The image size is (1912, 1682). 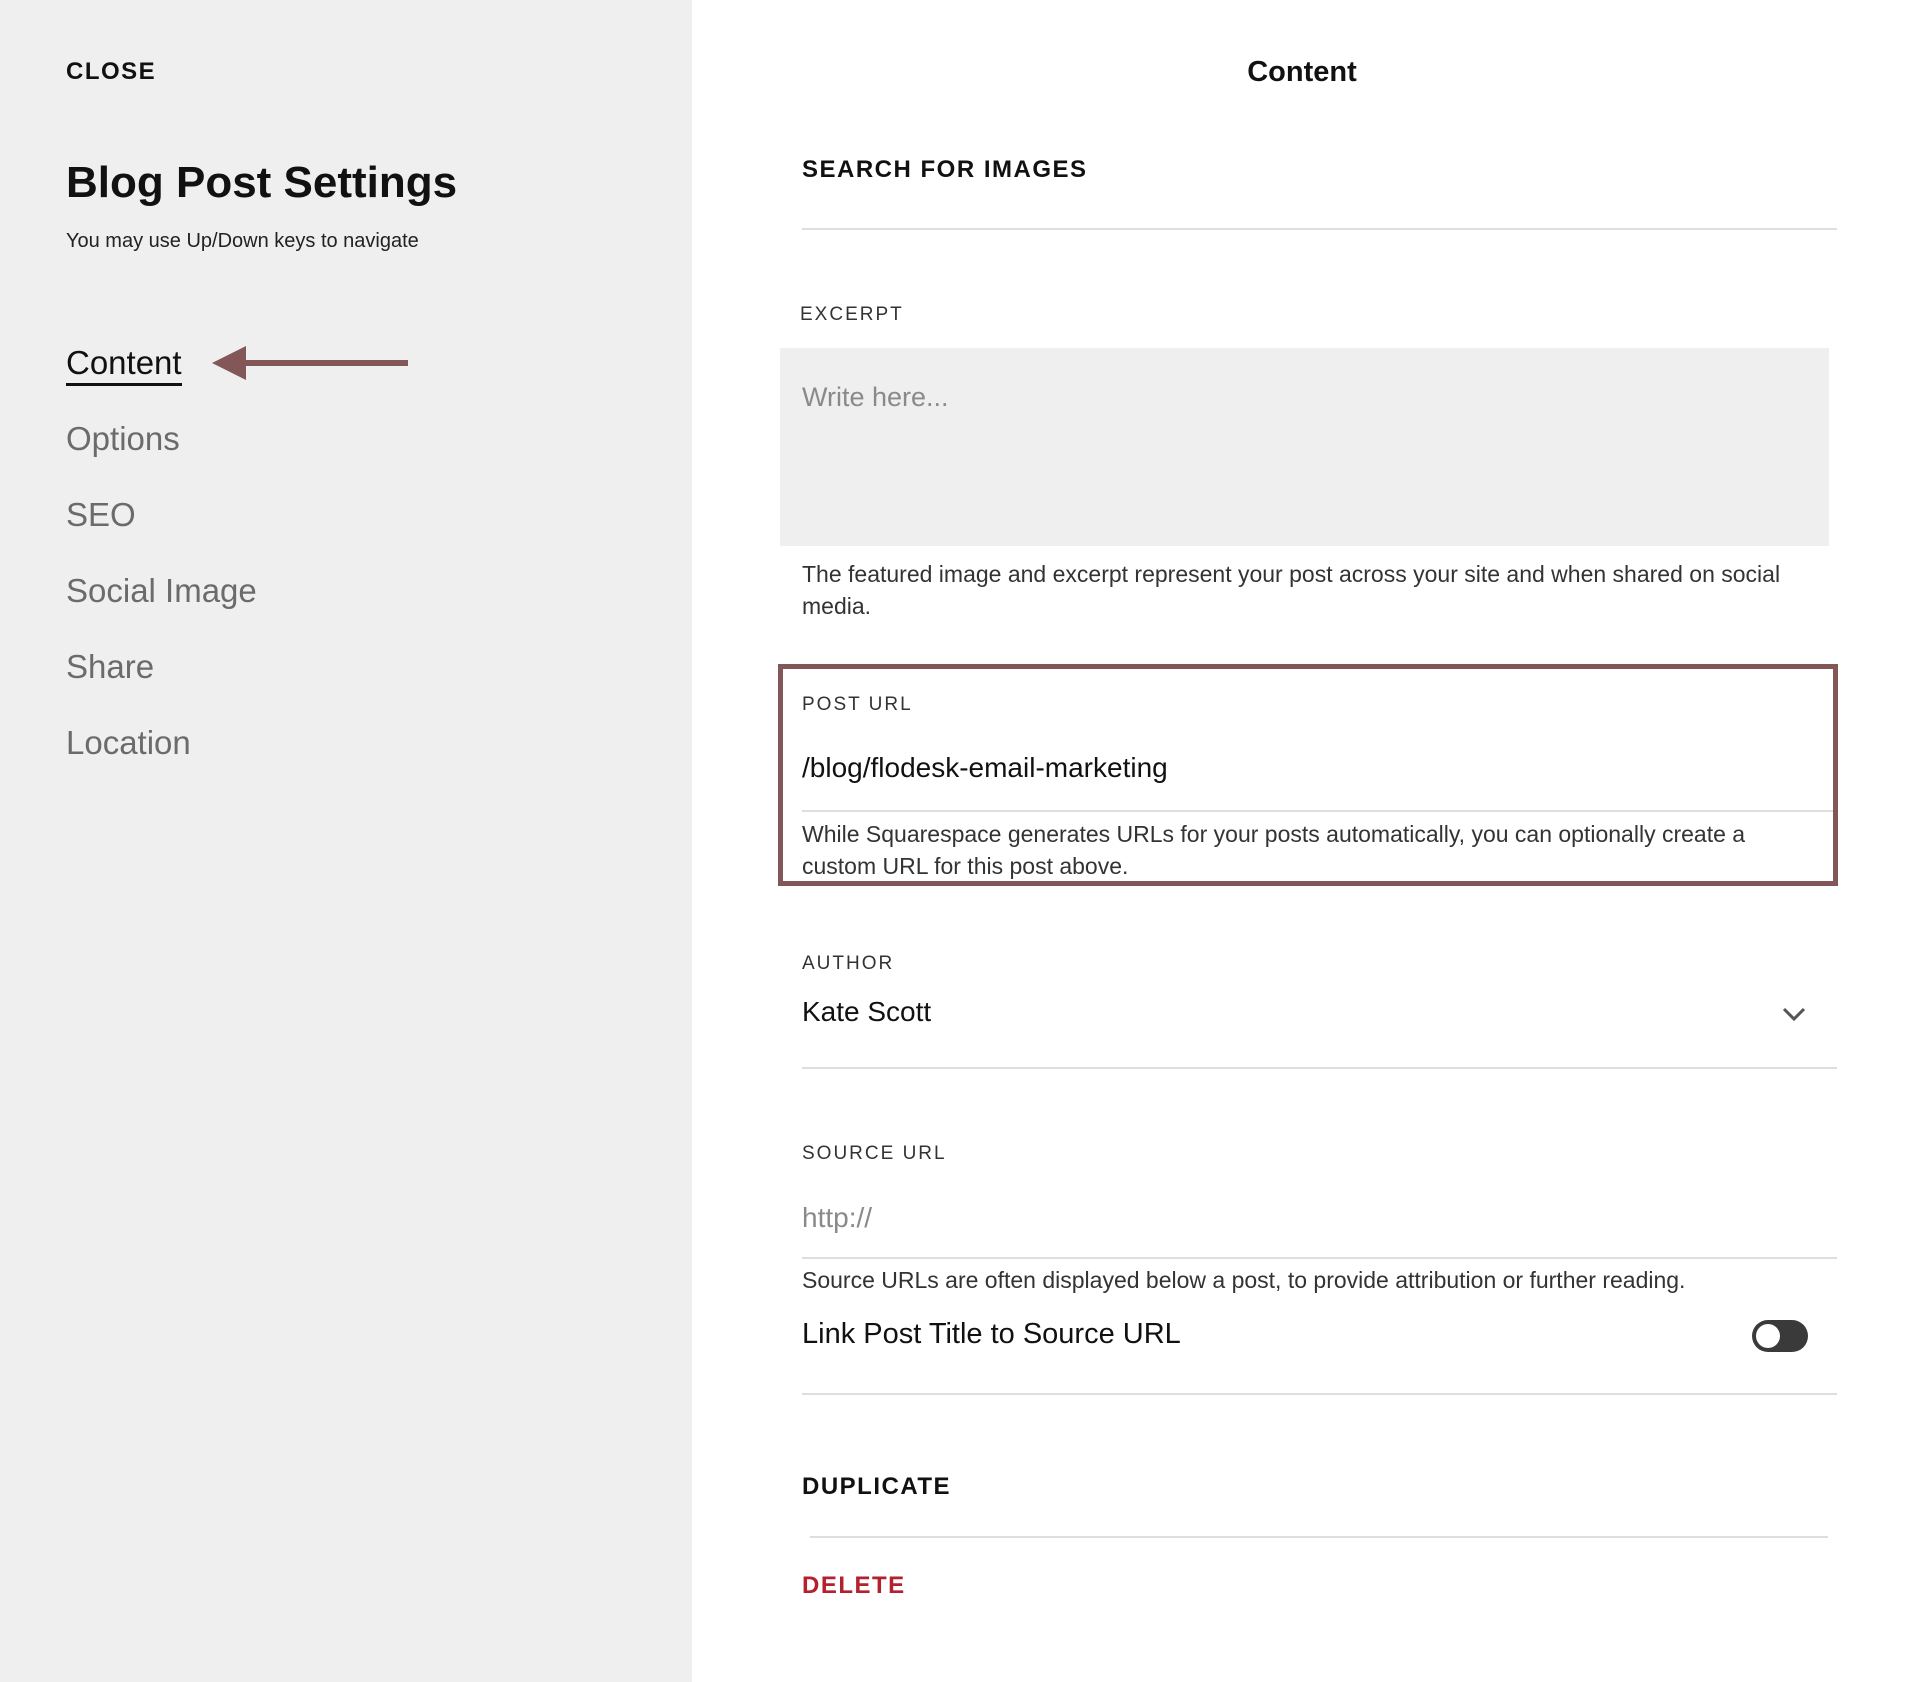 I want to click on sidebar-item-label: Social Image, so click(x=161, y=590).